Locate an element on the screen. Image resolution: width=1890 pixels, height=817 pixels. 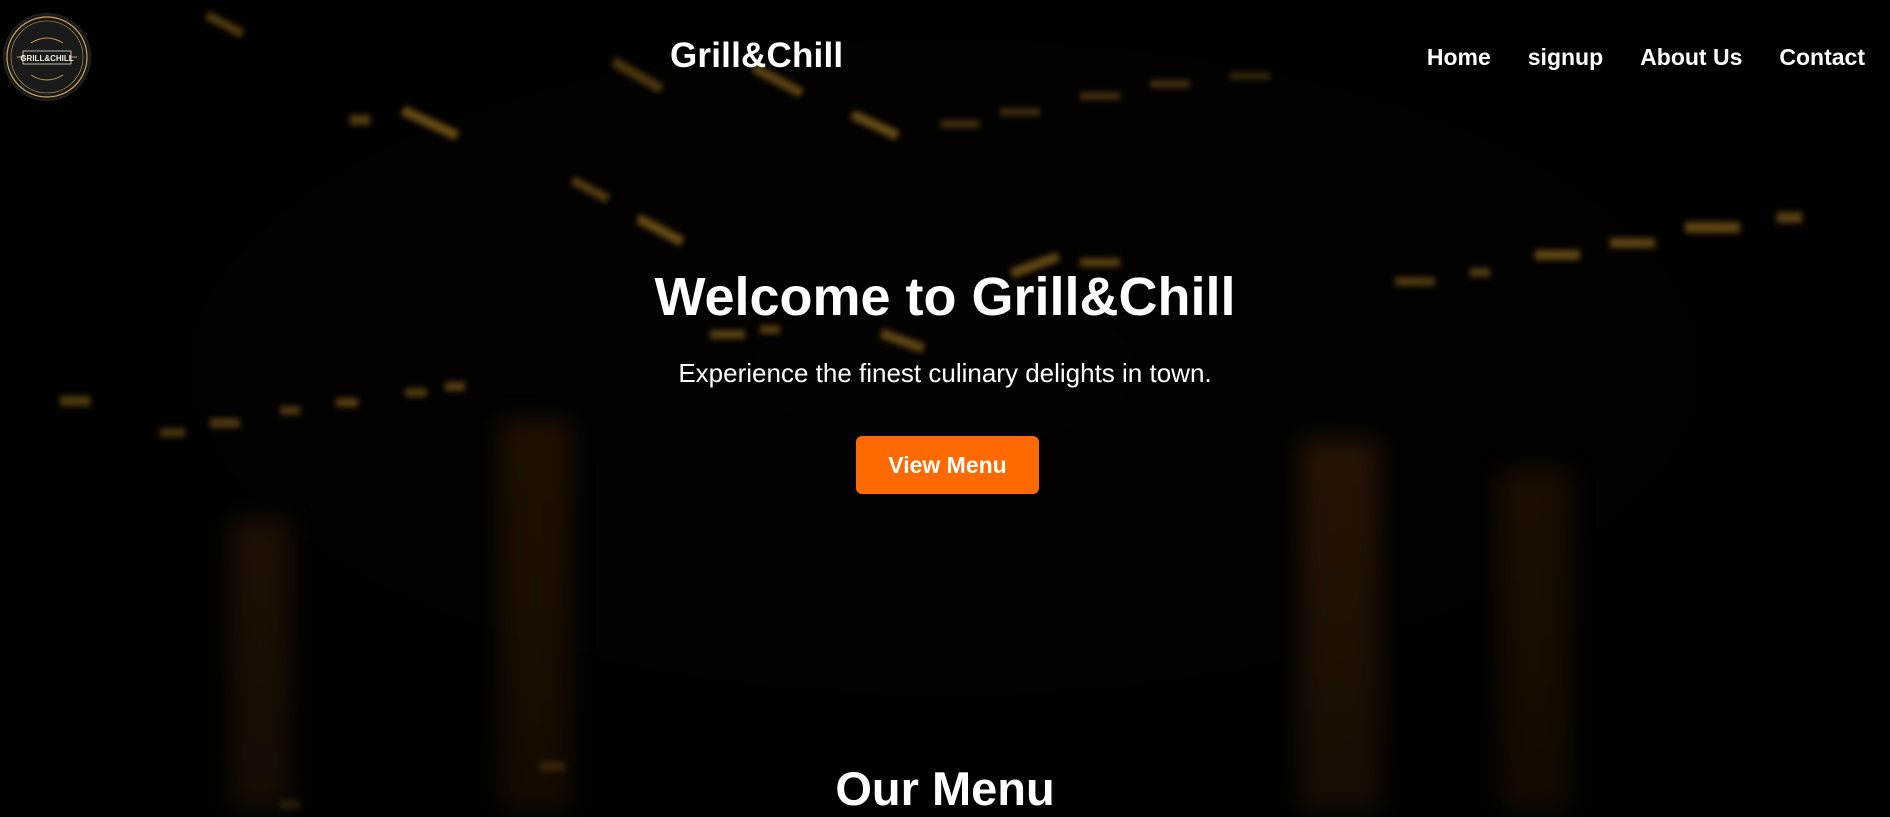
view-menu-button: View Menu is located at coordinates (947, 465).